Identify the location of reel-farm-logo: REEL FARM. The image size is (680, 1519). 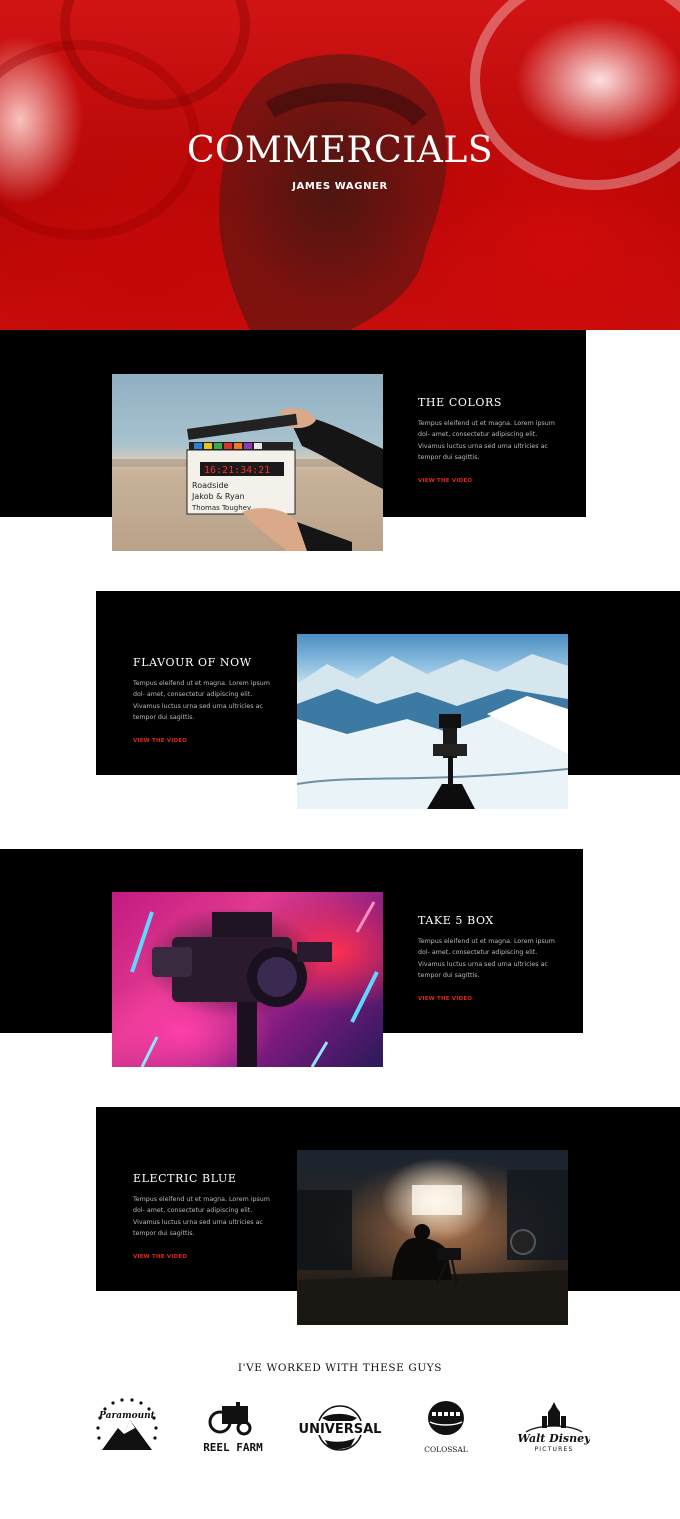
(233, 1428).